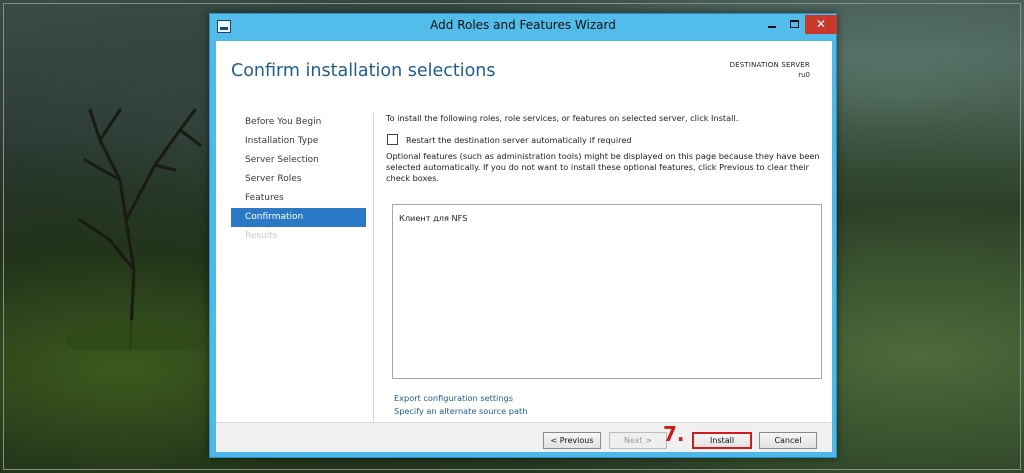 The width and height of the screenshot is (1024, 473). I want to click on minimize-icon, so click(772, 27).